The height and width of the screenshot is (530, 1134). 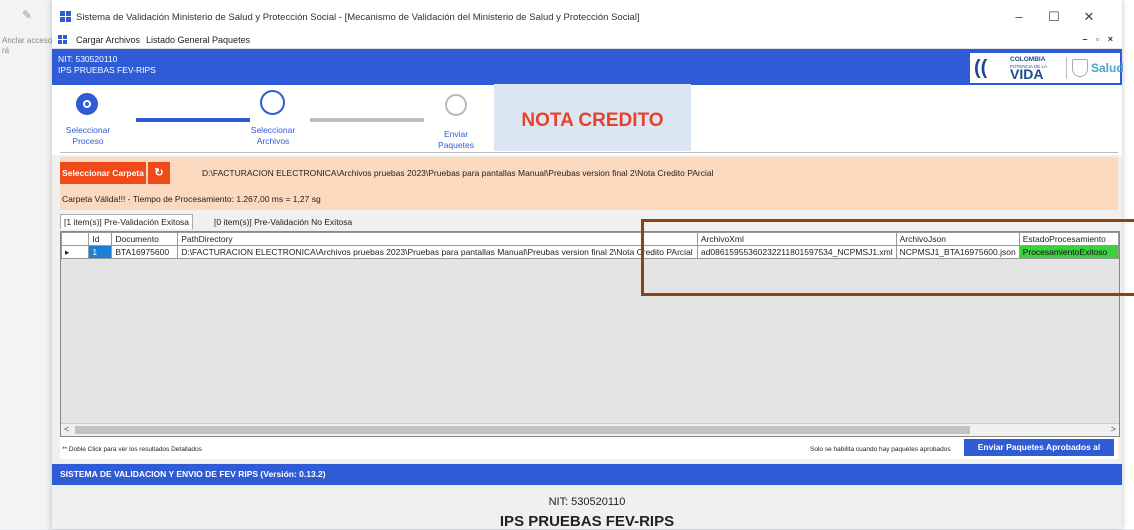 I want to click on nota-credito-banner: NOTA CREDITO, so click(x=592, y=117).